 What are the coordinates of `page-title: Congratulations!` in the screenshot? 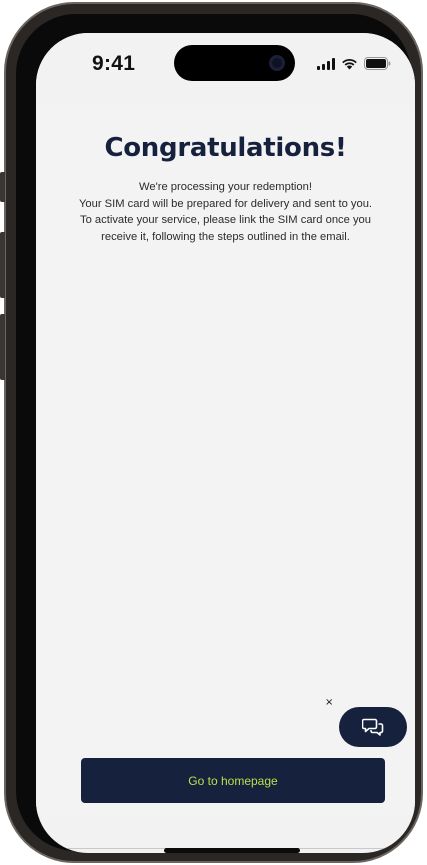 It's located at (225, 148).